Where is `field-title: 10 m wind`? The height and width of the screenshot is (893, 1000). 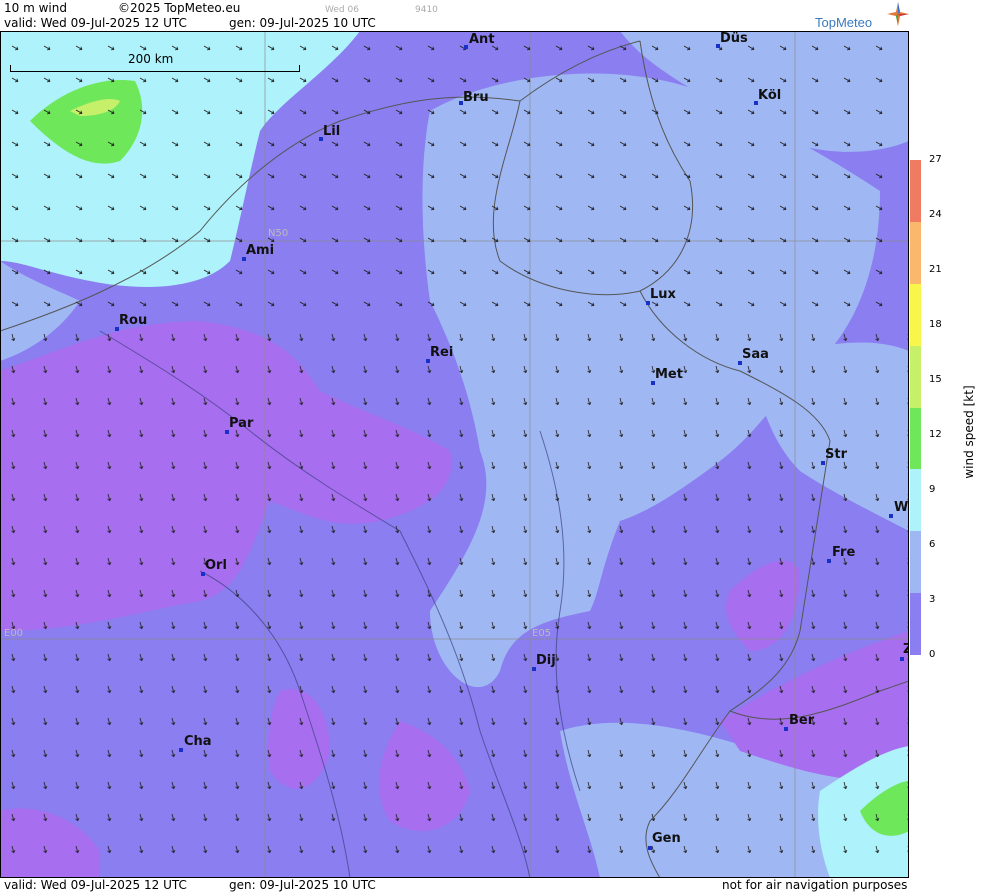
field-title: 10 m wind is located at coordinates (35, 8).